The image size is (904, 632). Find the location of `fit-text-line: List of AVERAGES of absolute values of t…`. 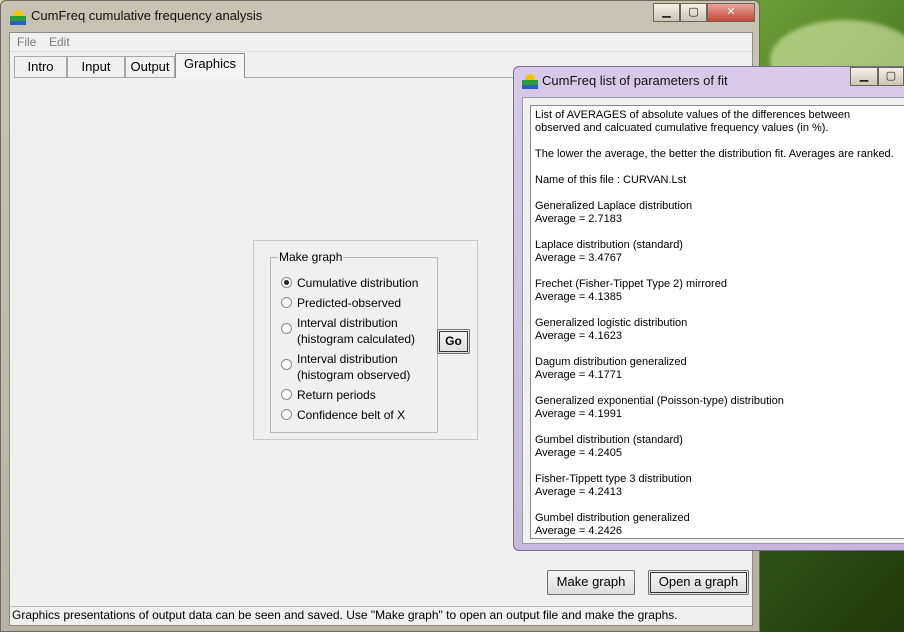

fit-text-line: List of AVERAGES of absolute values of t… is located at coordinates (693, 115).